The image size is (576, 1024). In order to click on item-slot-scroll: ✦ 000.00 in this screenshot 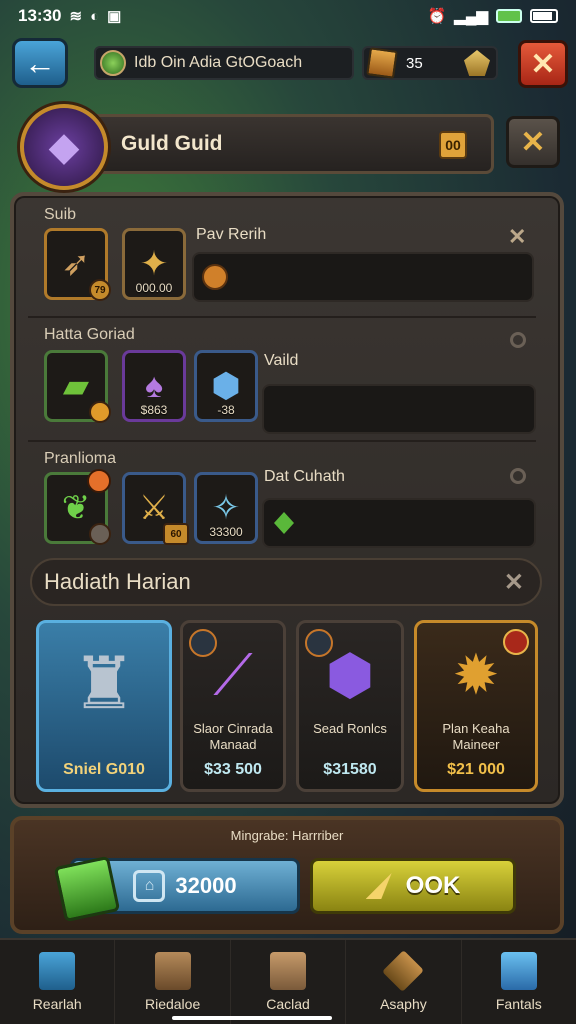, I will do `click(154, 264)`.